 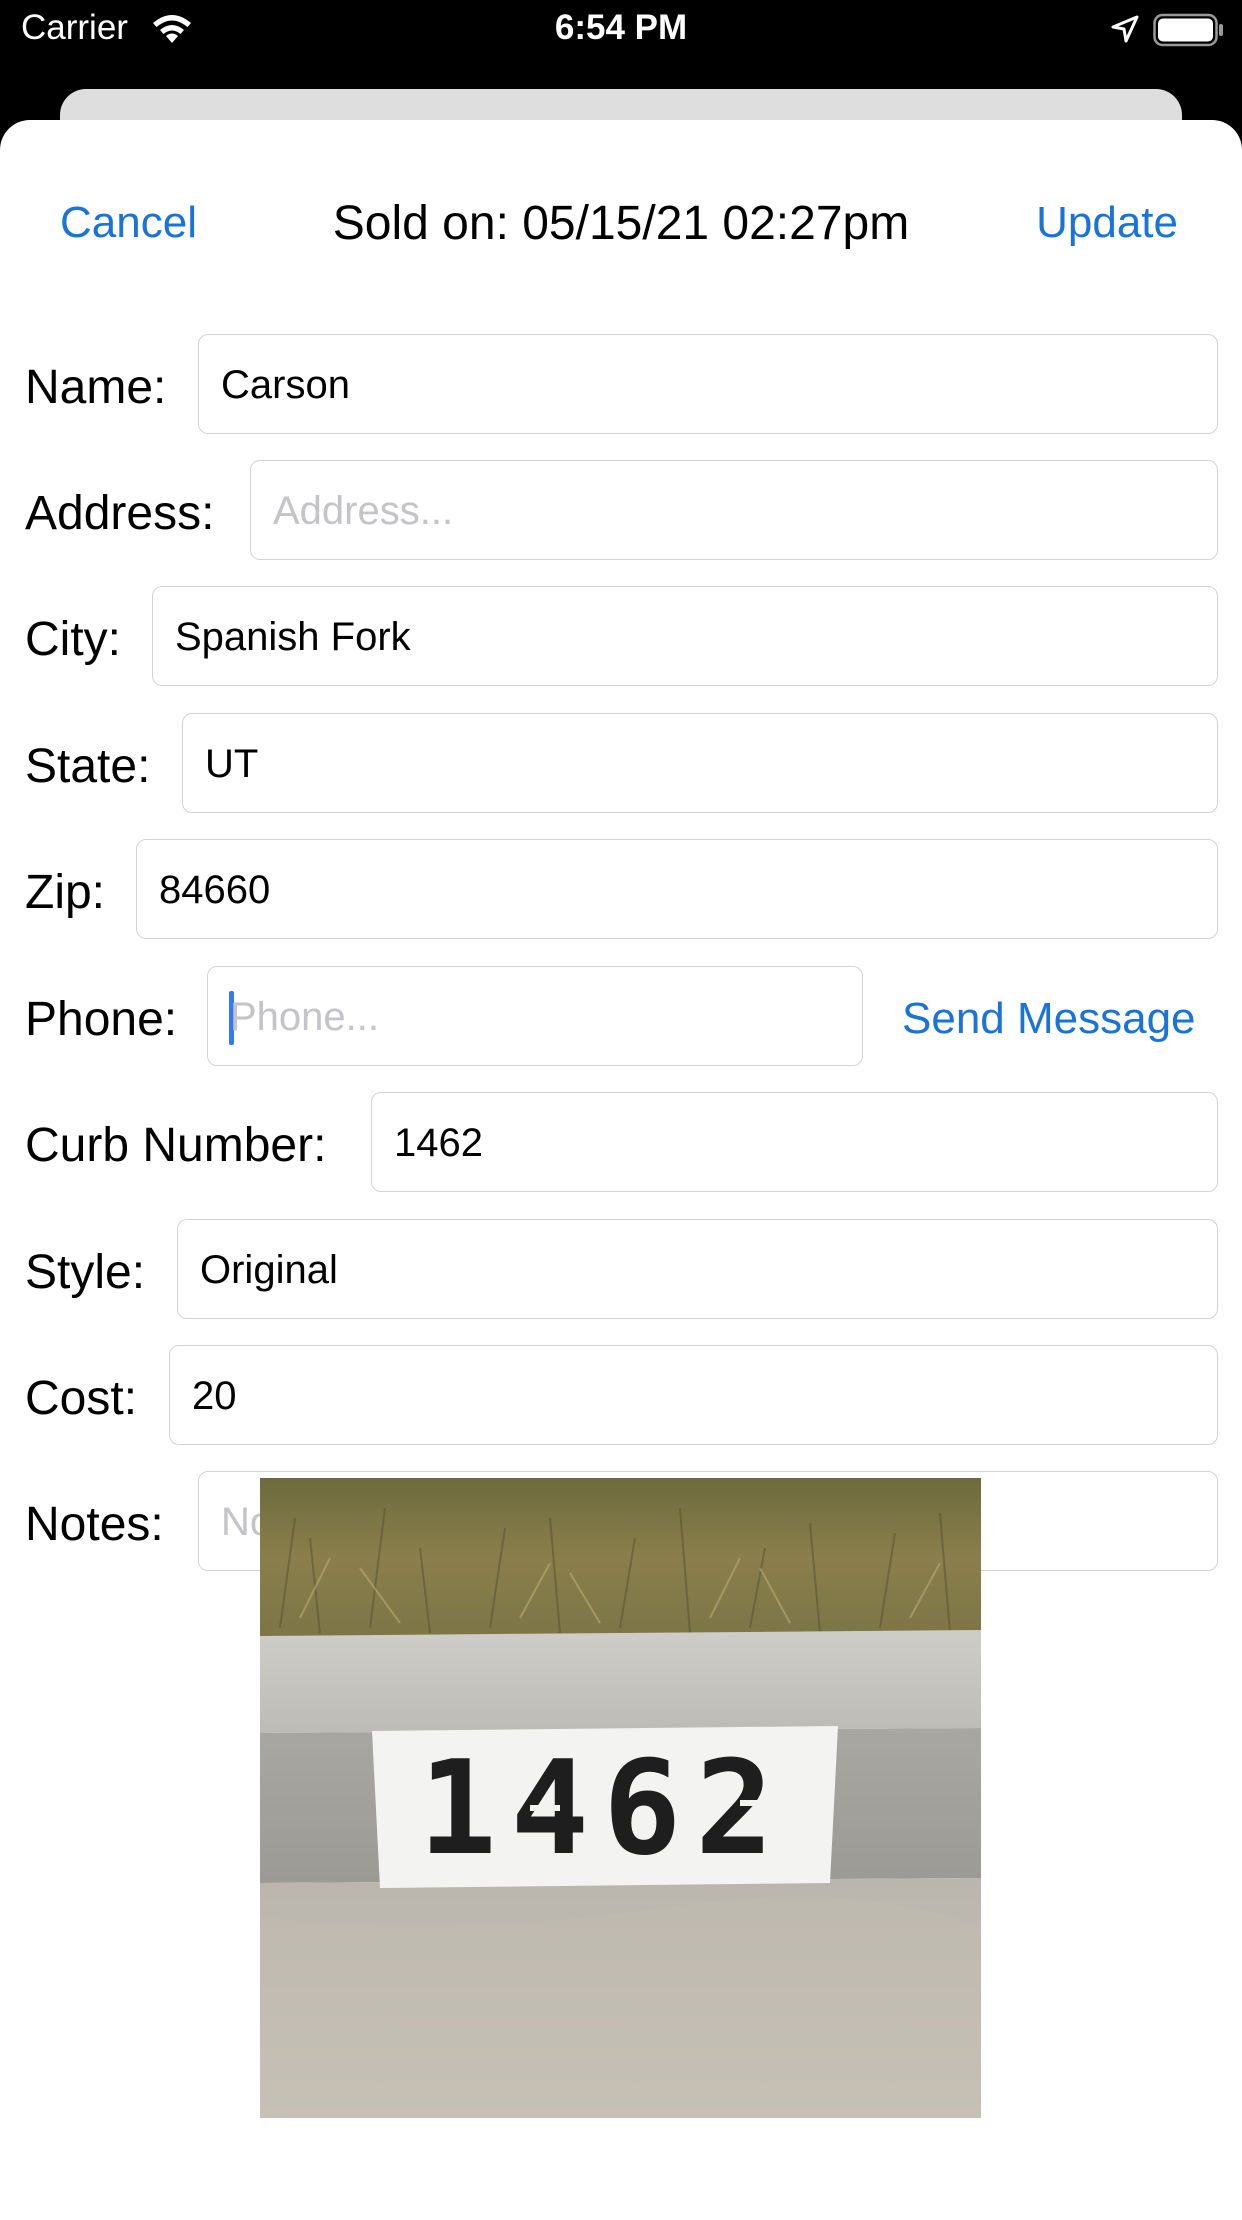 I want to click on curb-number-row: Curb Number: 1462, so click(x=621, y=1143).